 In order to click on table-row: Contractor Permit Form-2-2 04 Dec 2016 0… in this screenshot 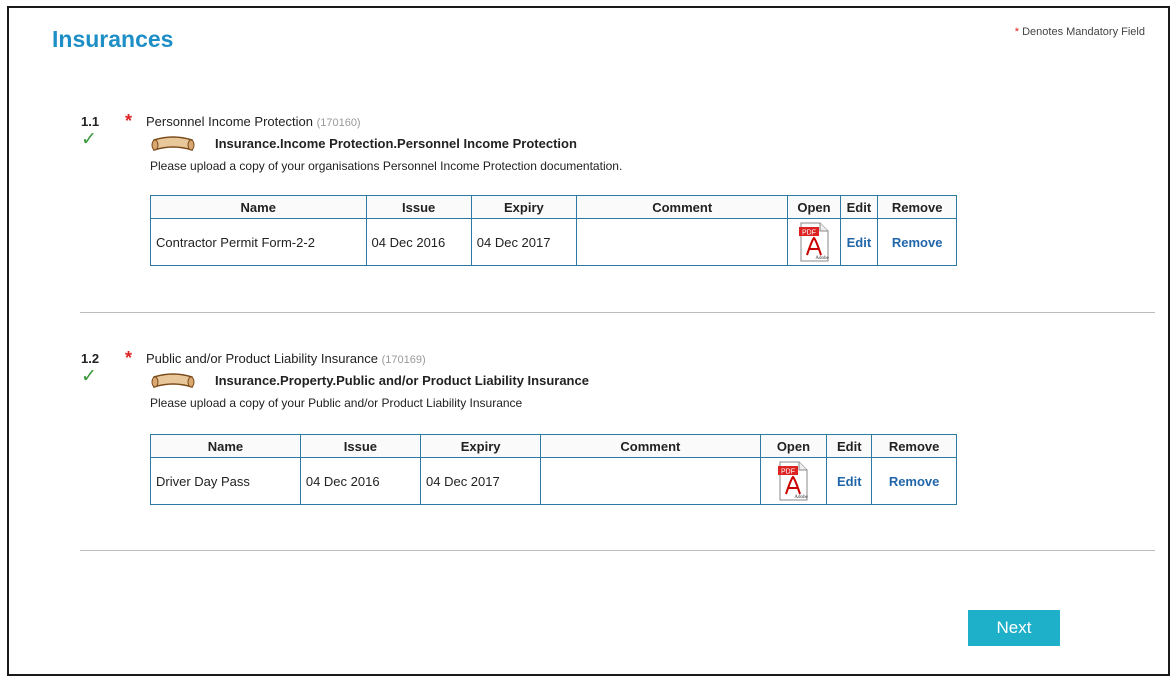, I will do `click(553, 242)`.